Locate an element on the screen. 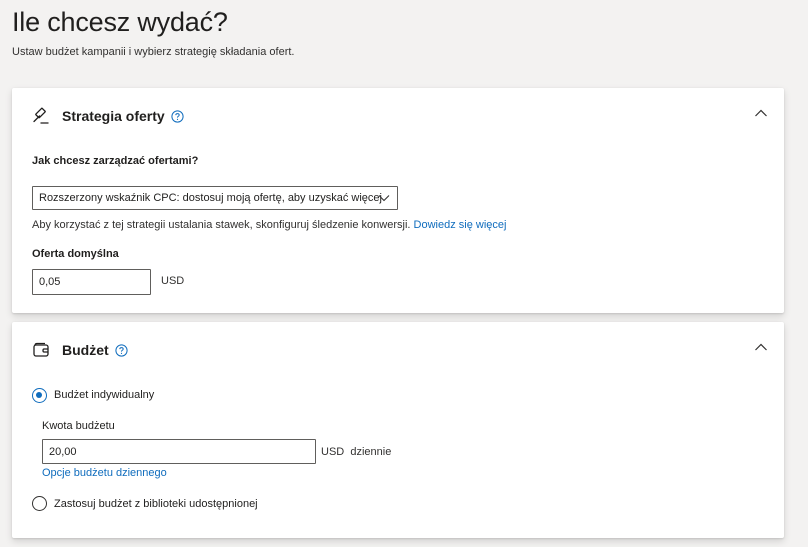 Image resolution: width=808 pixels, height=547 pixels. budget-amount-unit: USD dziennie is located at coordinates (356, 452).